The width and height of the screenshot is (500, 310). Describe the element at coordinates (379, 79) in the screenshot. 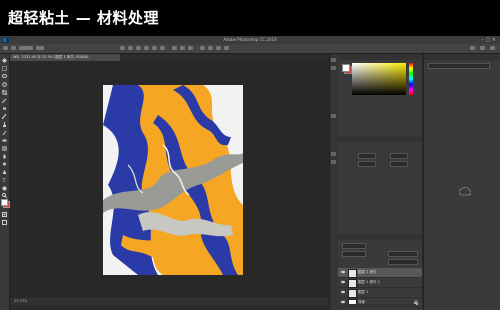

I see `color-picker-field` at that location.